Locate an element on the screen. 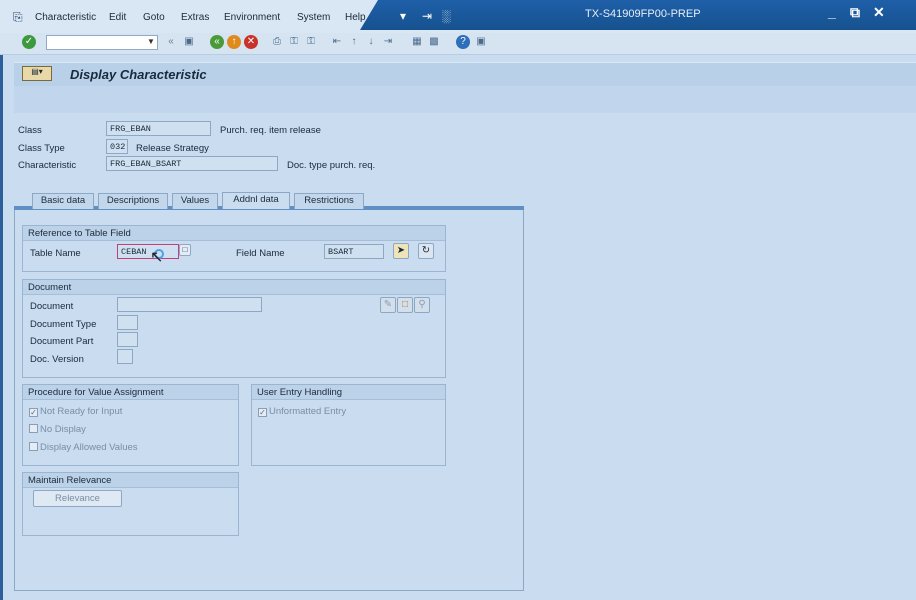 The width and height of the screenshot is (916, 600). save-icon: ▣ is located at coordinates (189, 42).